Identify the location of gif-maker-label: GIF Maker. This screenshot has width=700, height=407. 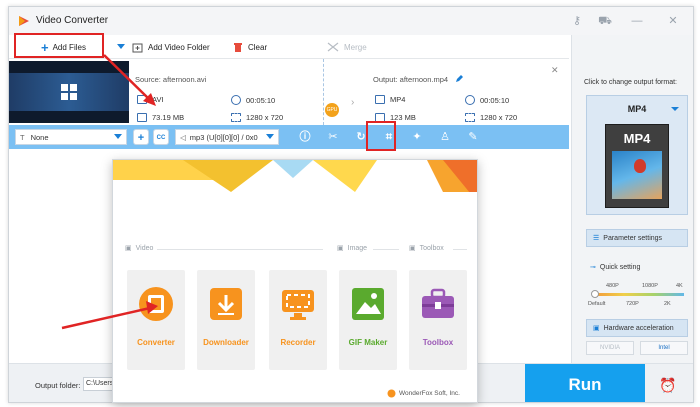
(368, 342).